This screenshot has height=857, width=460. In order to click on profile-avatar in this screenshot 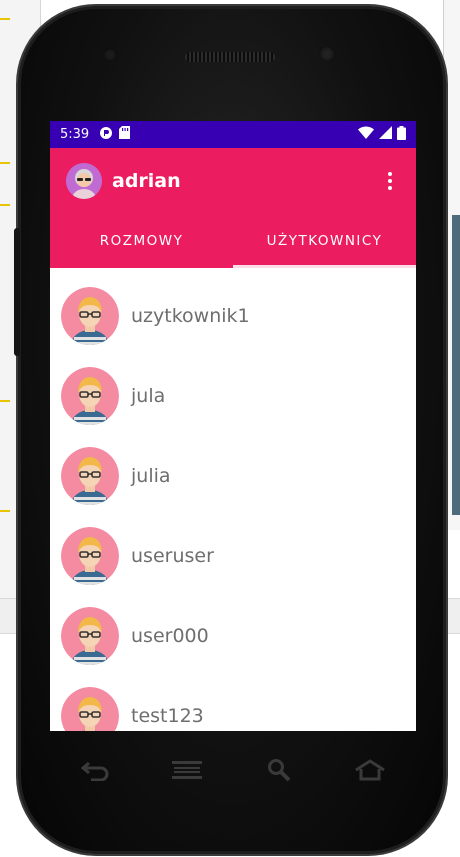, I will do `click(84, 180)`.